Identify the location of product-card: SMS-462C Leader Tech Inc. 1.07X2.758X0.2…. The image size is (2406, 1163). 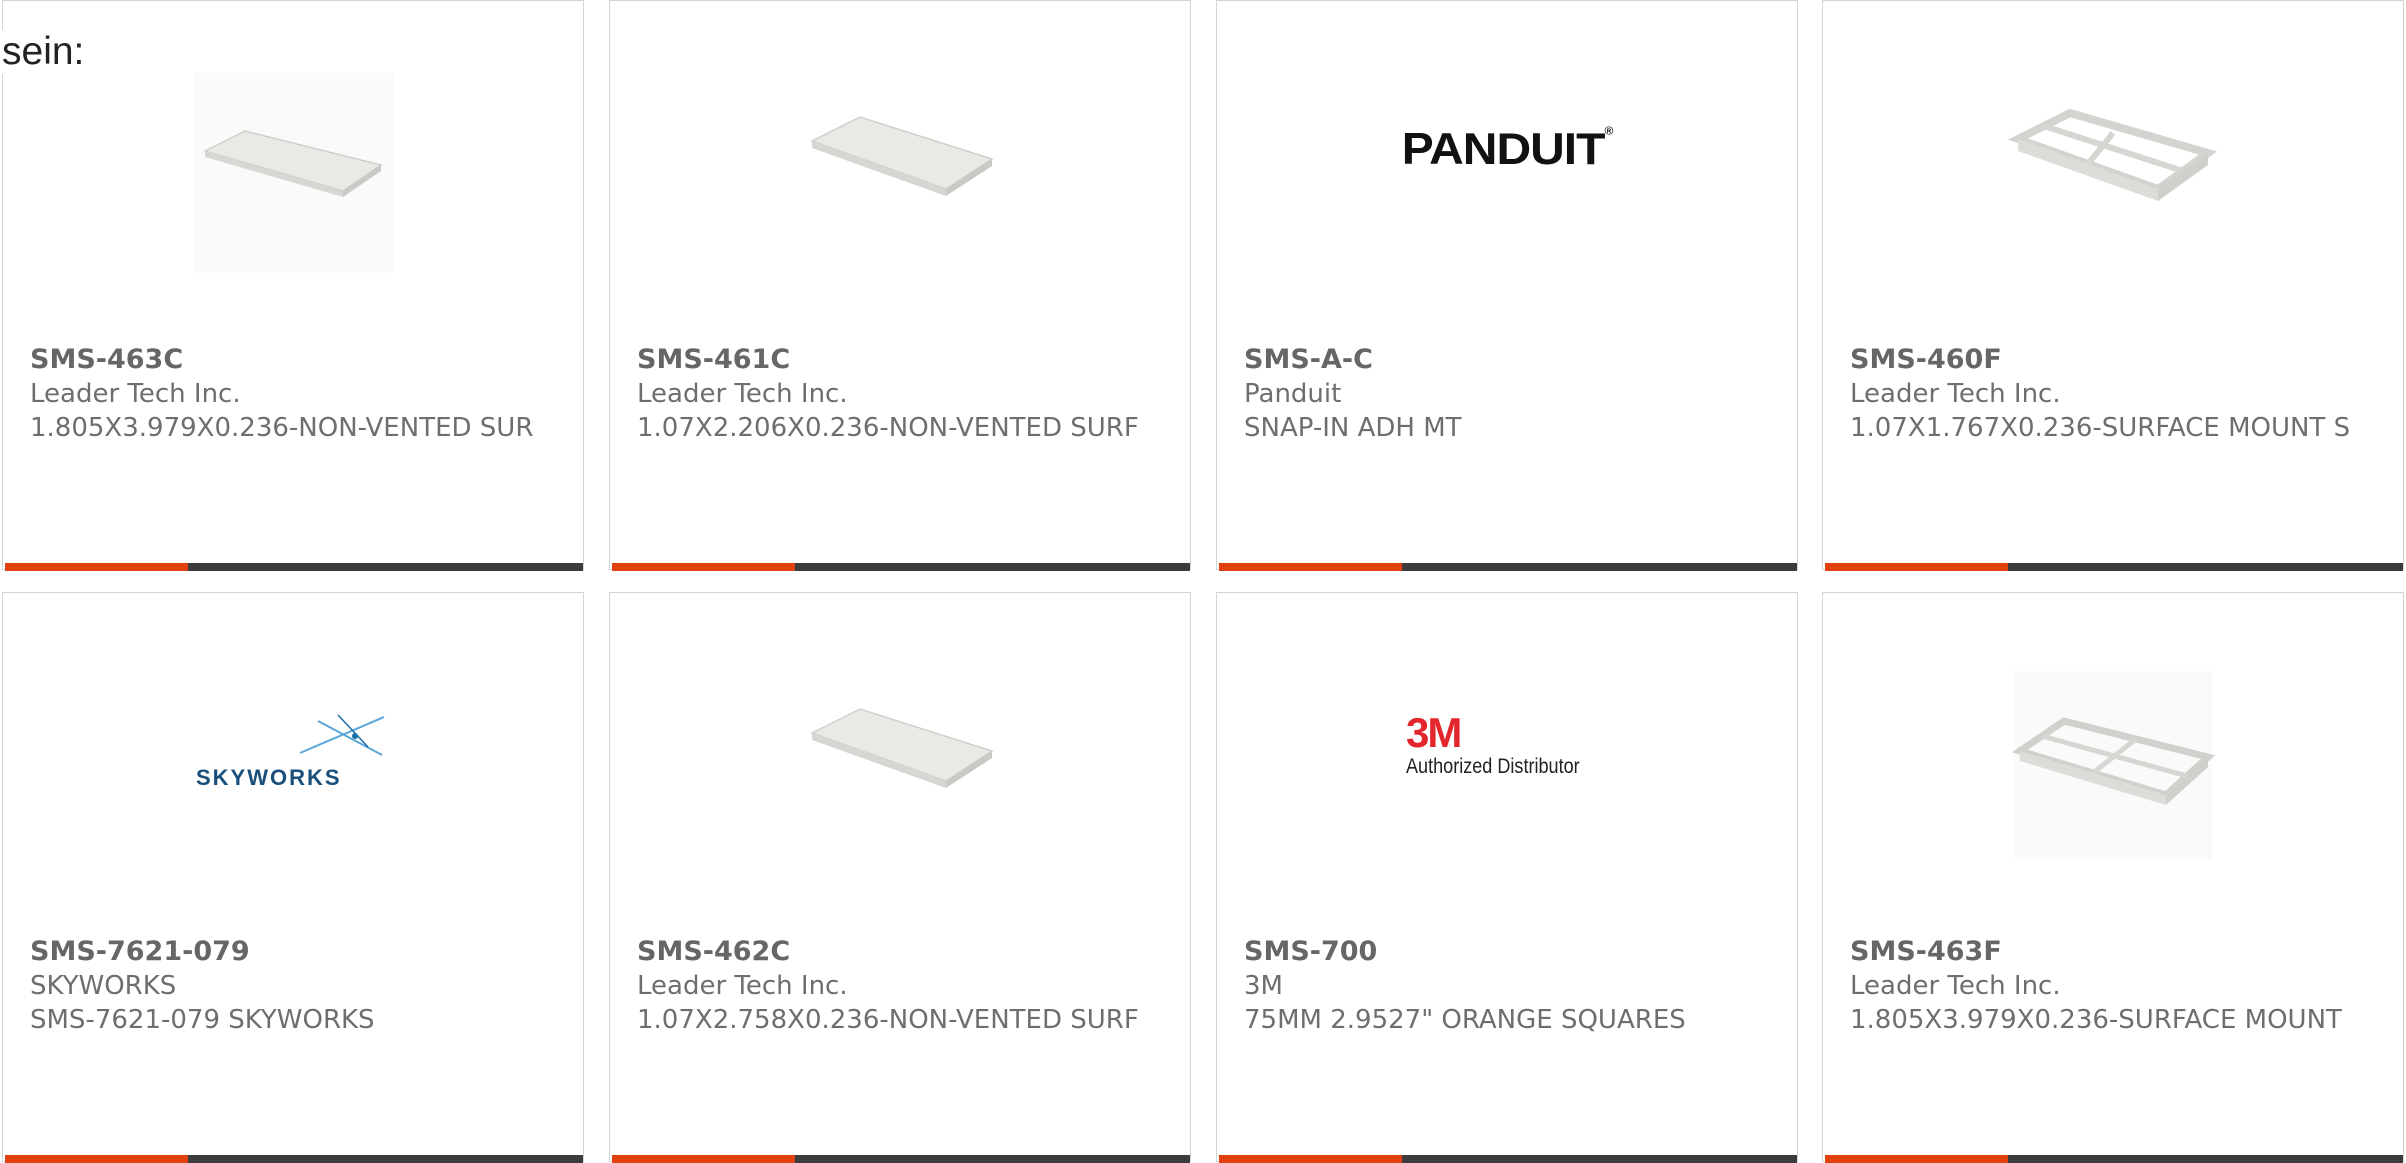
(900, 877).